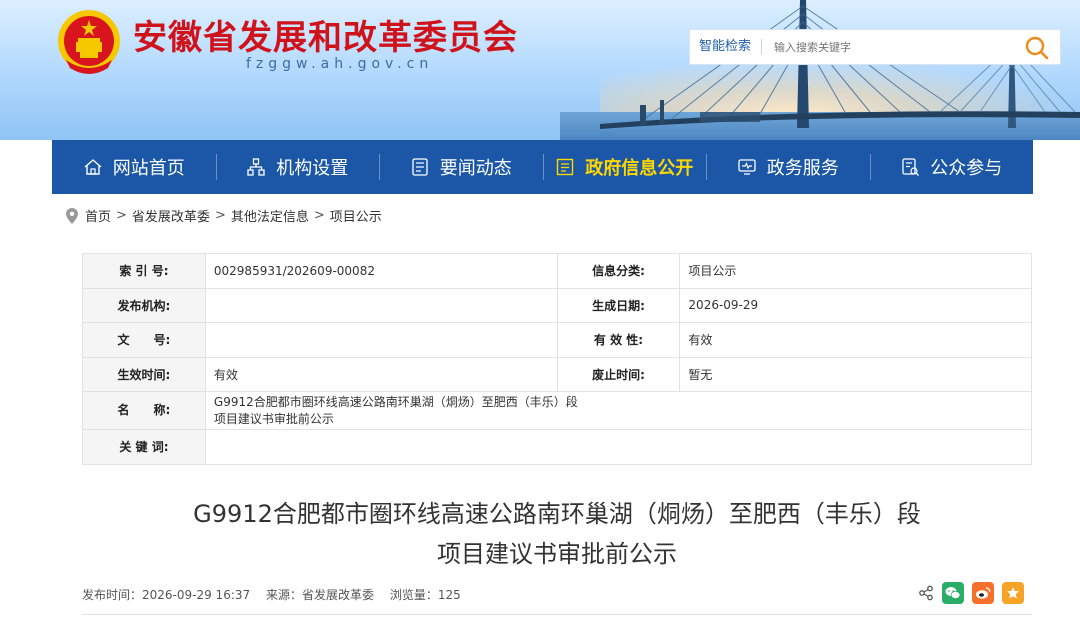 The height and width of the screenshot is (644, 1080). What do you see at coordinates (802, 168) in the screenshot?
I see `nav-label: 政务服务` at bounding box center [802, 168].